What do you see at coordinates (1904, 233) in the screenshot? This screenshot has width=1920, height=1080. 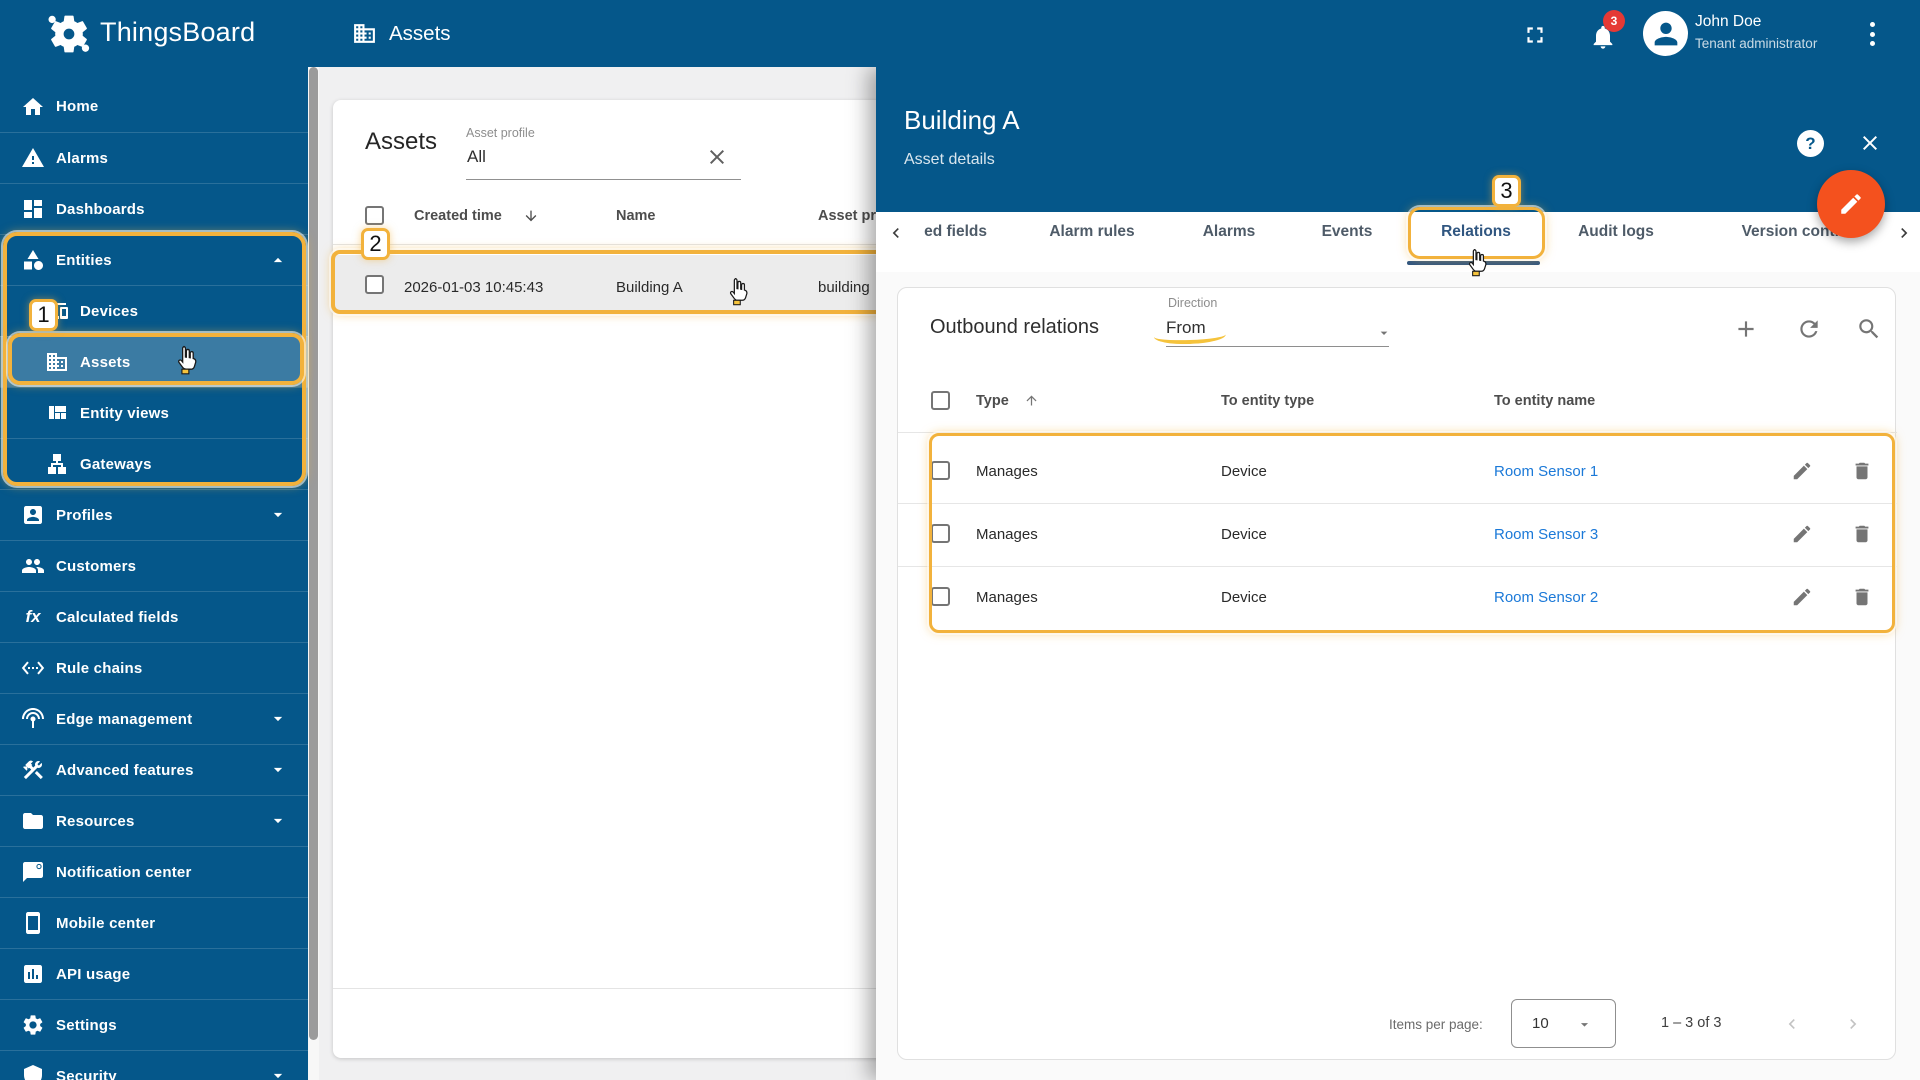 I see `tabs-scroll-right-icon` at bounding box center [1904, 233].